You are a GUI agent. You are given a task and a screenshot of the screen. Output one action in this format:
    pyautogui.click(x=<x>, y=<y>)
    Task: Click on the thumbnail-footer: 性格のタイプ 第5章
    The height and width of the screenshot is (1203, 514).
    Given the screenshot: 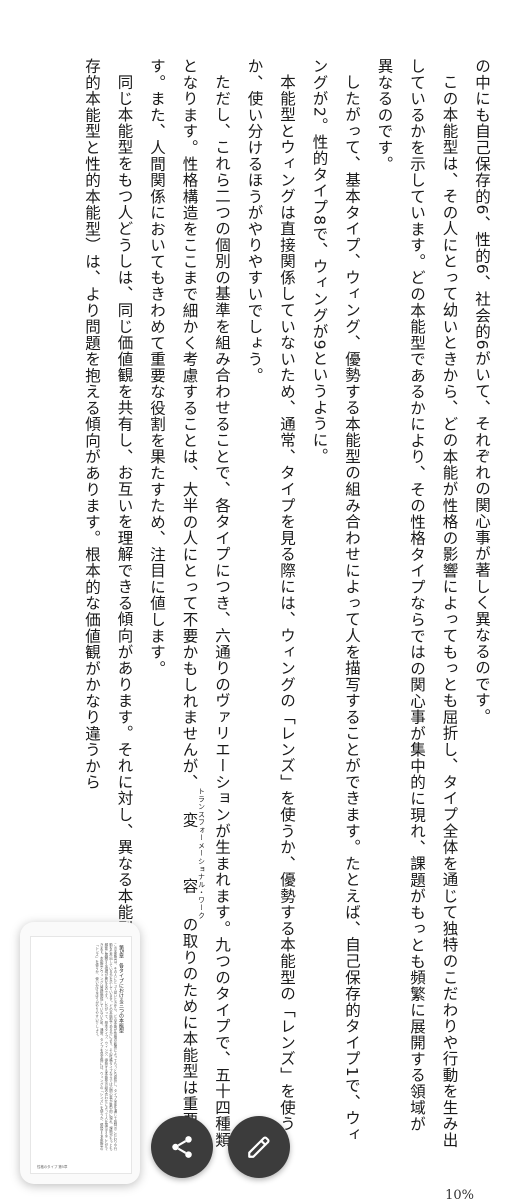 What is the action you would take?
    pyautogui.click(x=52, y=1167)
    